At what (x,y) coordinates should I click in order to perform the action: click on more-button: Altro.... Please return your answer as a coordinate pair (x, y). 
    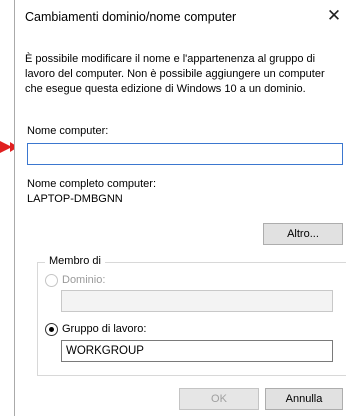
    Looking at the image, I should click on (303, 234).